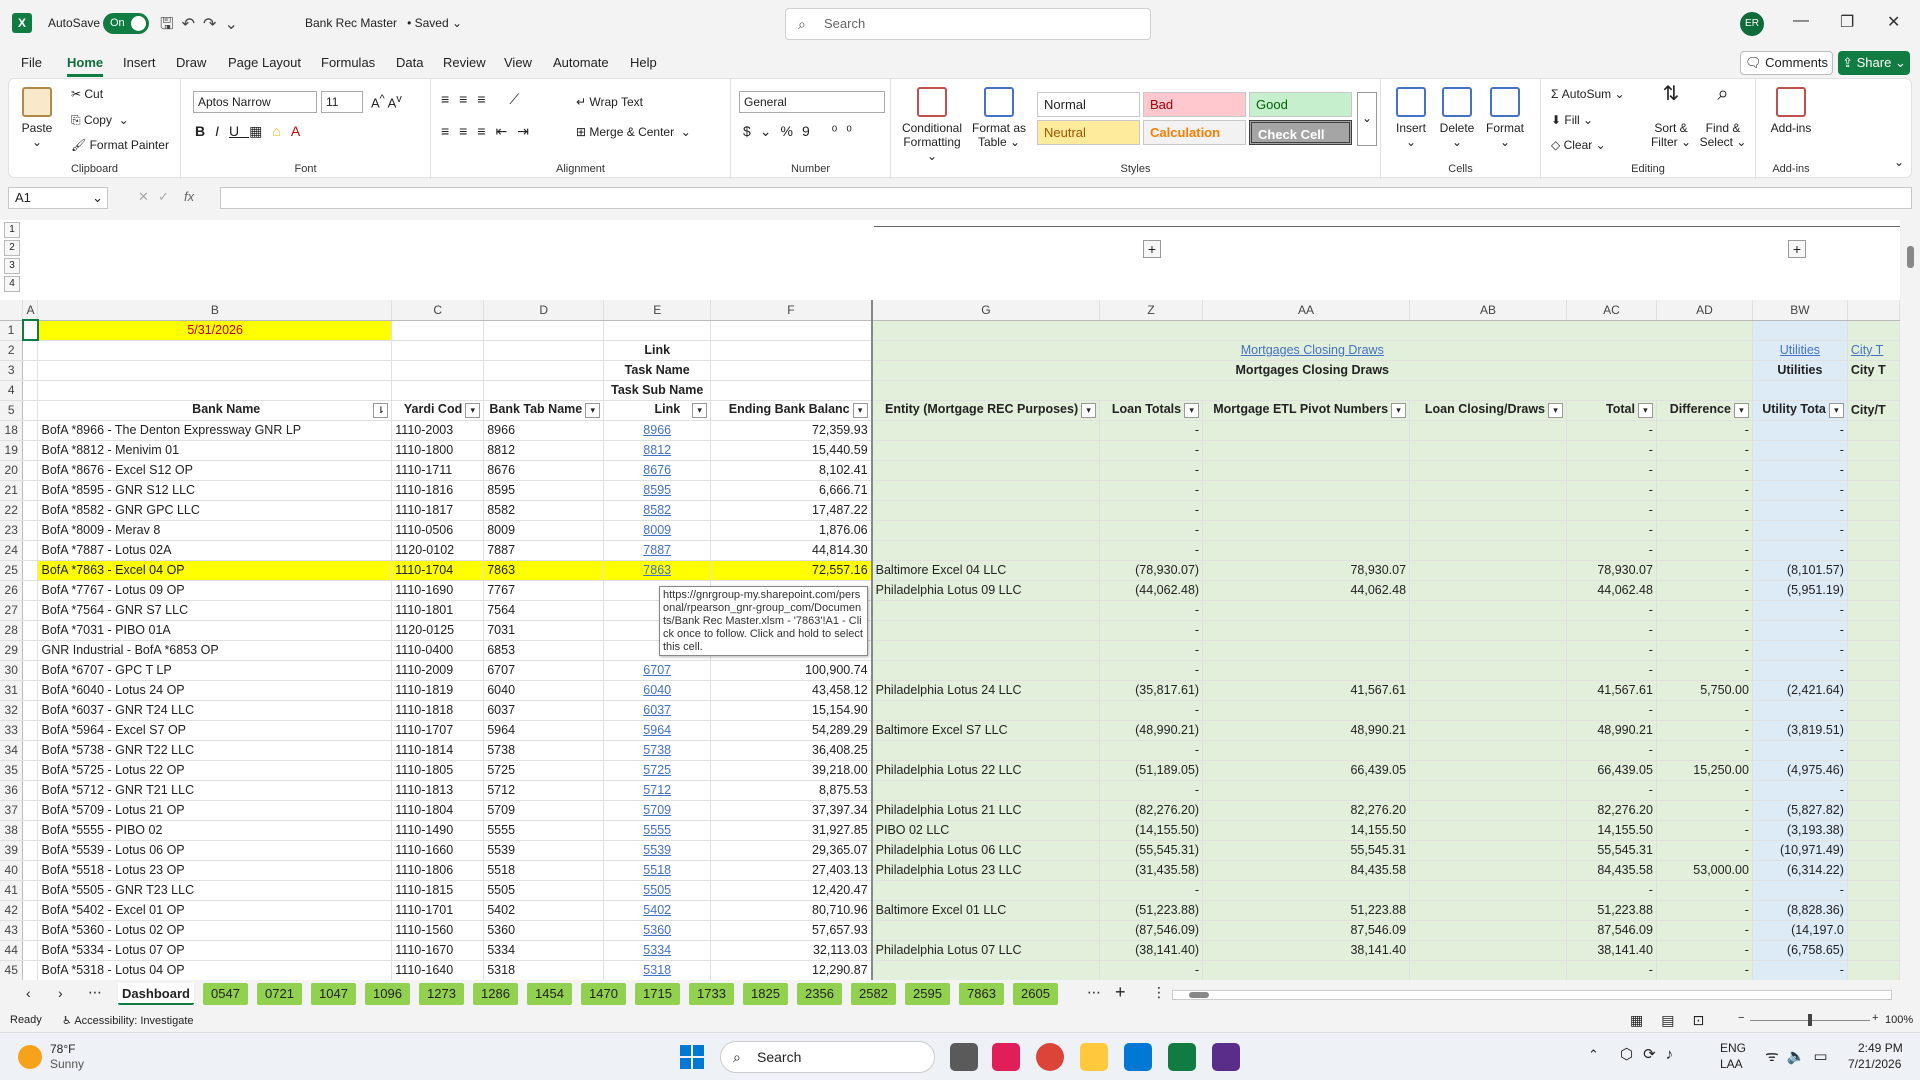 The image size is (1920, 1080). Describe the element at coordinates (85, 66) in the screenshot. I see `tab-home: Home` at that location.